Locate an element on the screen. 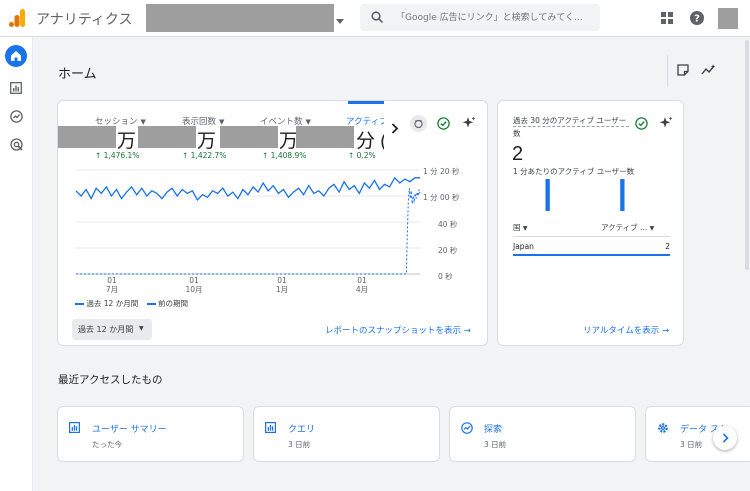 This screenshot has height=491, width=750. x-tick-month: 10月 is located at coordinates (194, 289).